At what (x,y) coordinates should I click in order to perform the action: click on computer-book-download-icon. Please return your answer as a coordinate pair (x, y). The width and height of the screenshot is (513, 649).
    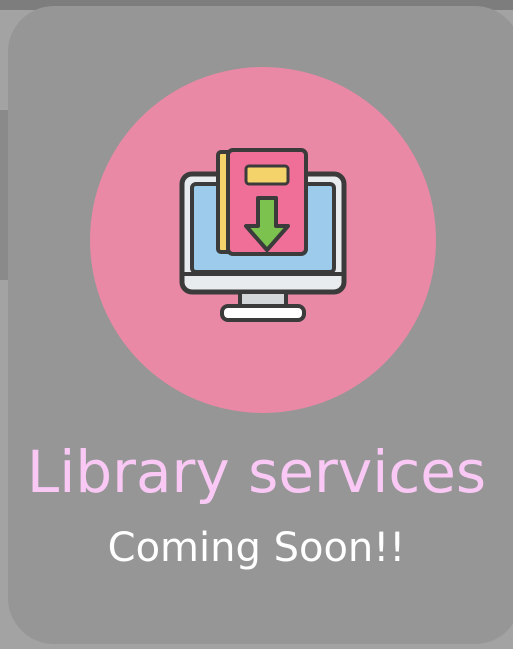
    Looking at the image, I should click on (263, 236).